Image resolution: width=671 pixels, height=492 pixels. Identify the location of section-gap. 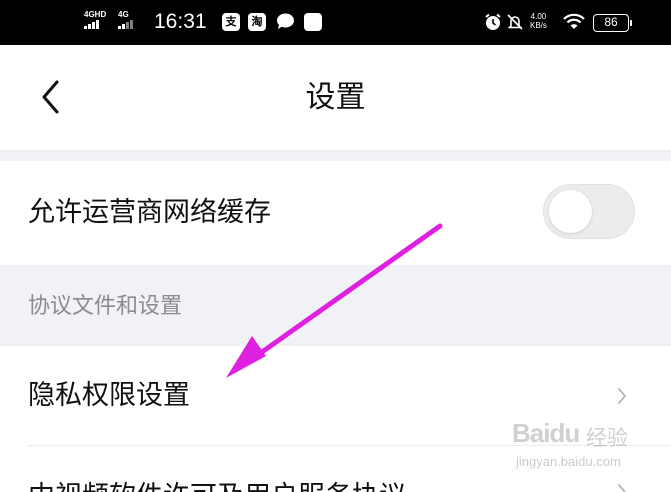
(335, 155).